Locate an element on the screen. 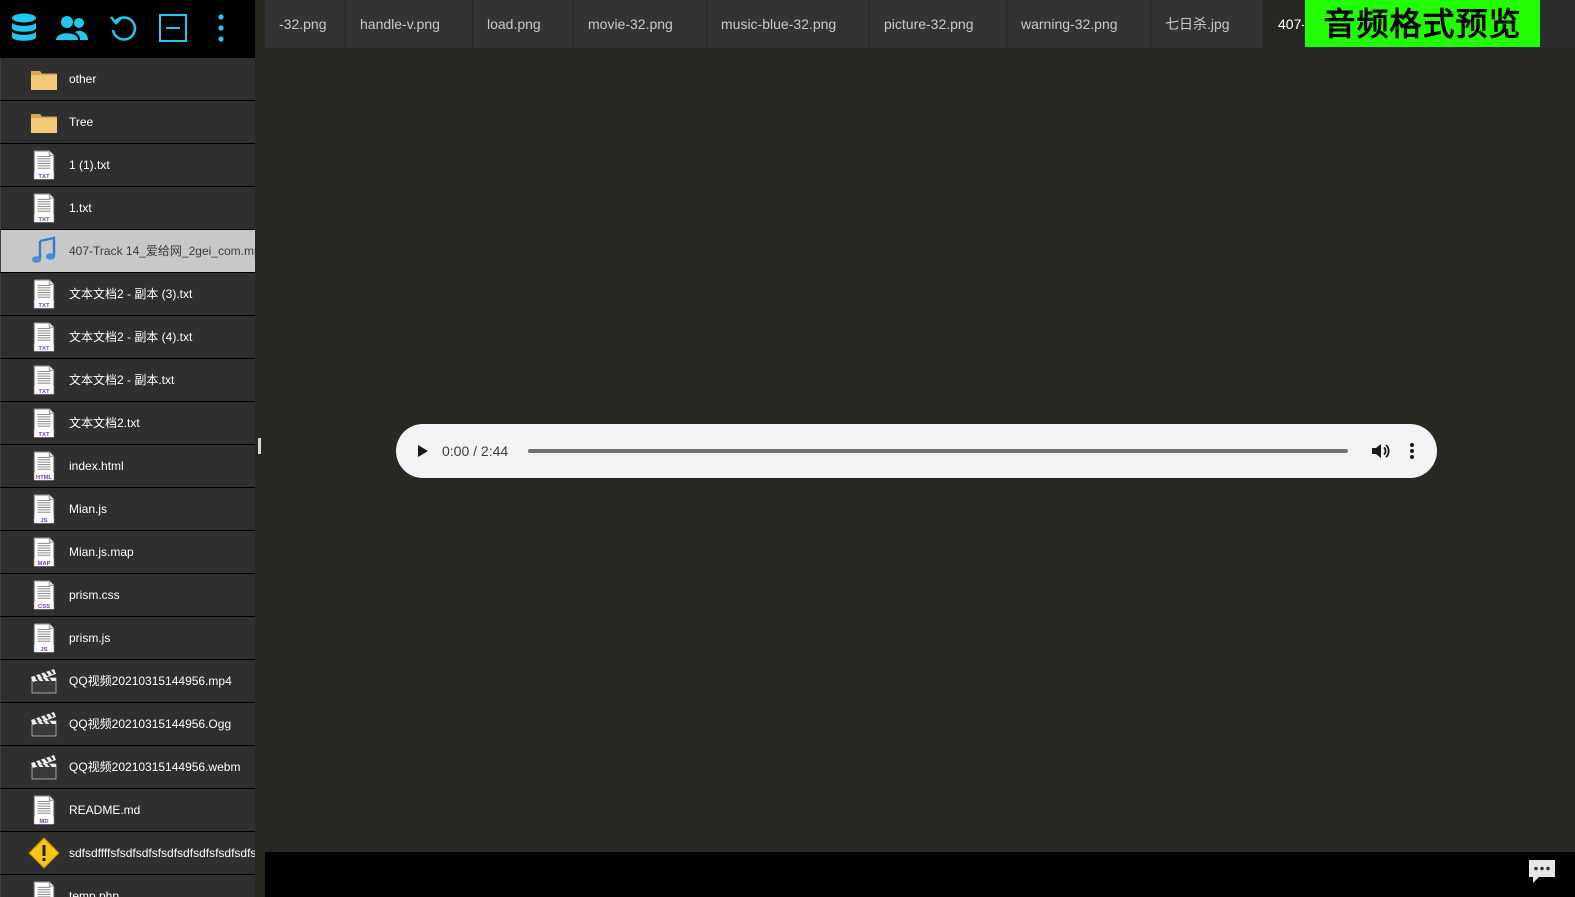 This screenshot has height=897, width=1575. file-list-item: TXT 文本文档2.txt is located at coordinates (127, 423).